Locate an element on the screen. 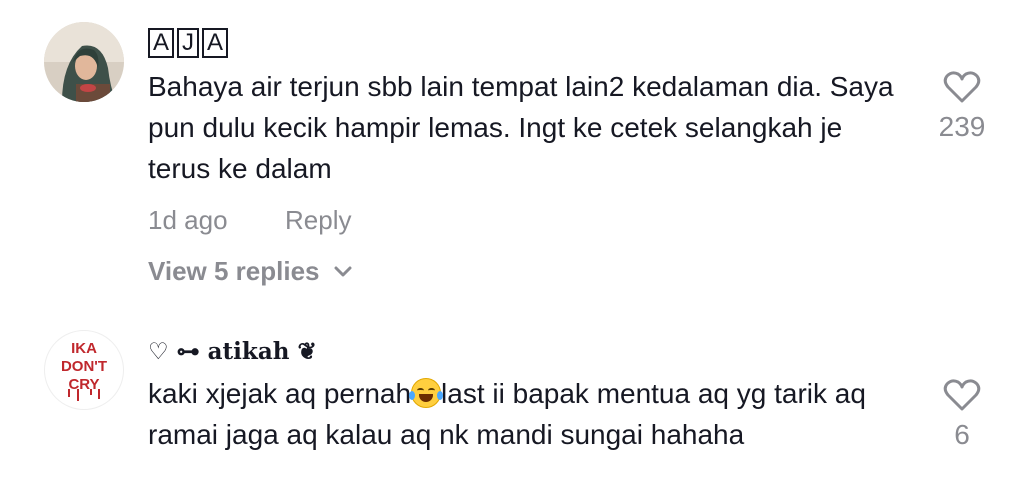 This screenshot has height=500, width=1030. avatar: IKA DON'T CRY is located at coordinates (84, 370).